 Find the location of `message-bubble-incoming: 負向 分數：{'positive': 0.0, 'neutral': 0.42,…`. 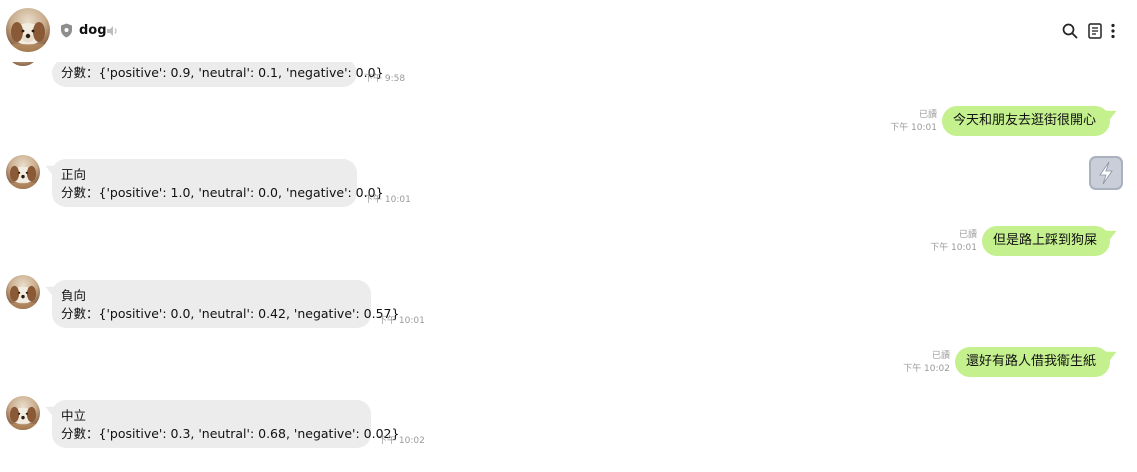

message-bubble-incoming: 負向 分數：{'positive': 0.0, 'neutral': 0.42,… is located at coordinates (226, 304).